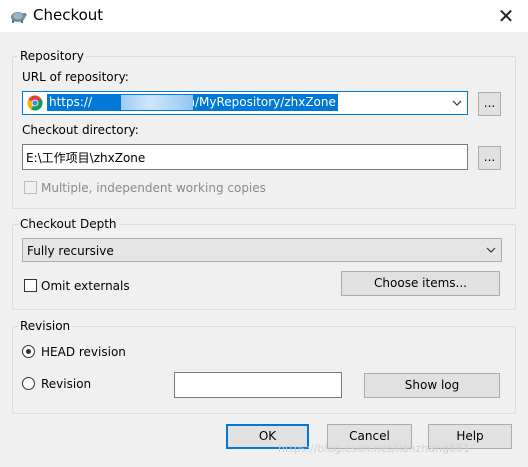  Describe the element at coordinates (68, 224) in the screenshot. I see `checkout-depth-group-label: Checkout Depth` at that location.